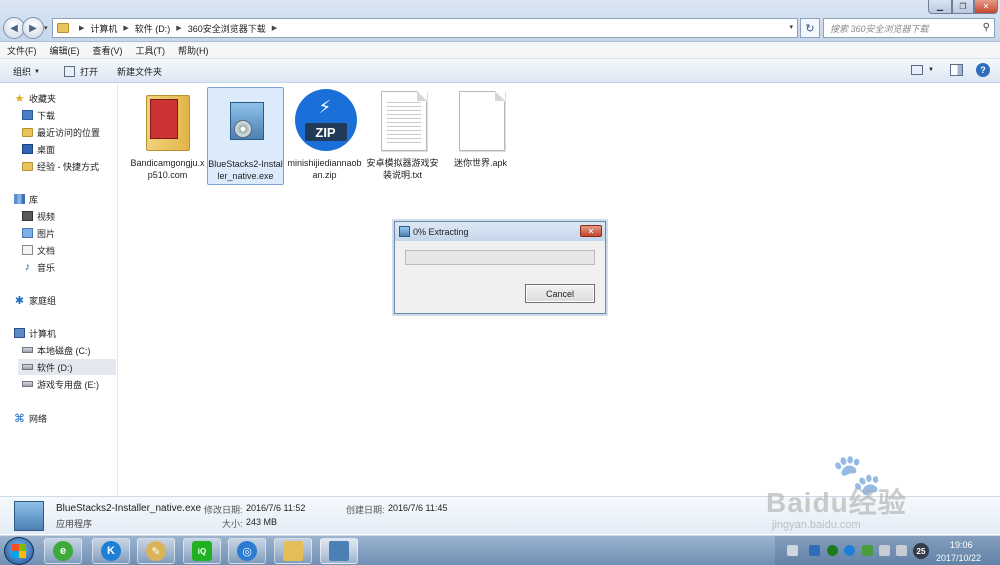 This screenshot has width=1000, height=565. I want to click on iqiyi-icon: iQ, so click(202, 551).